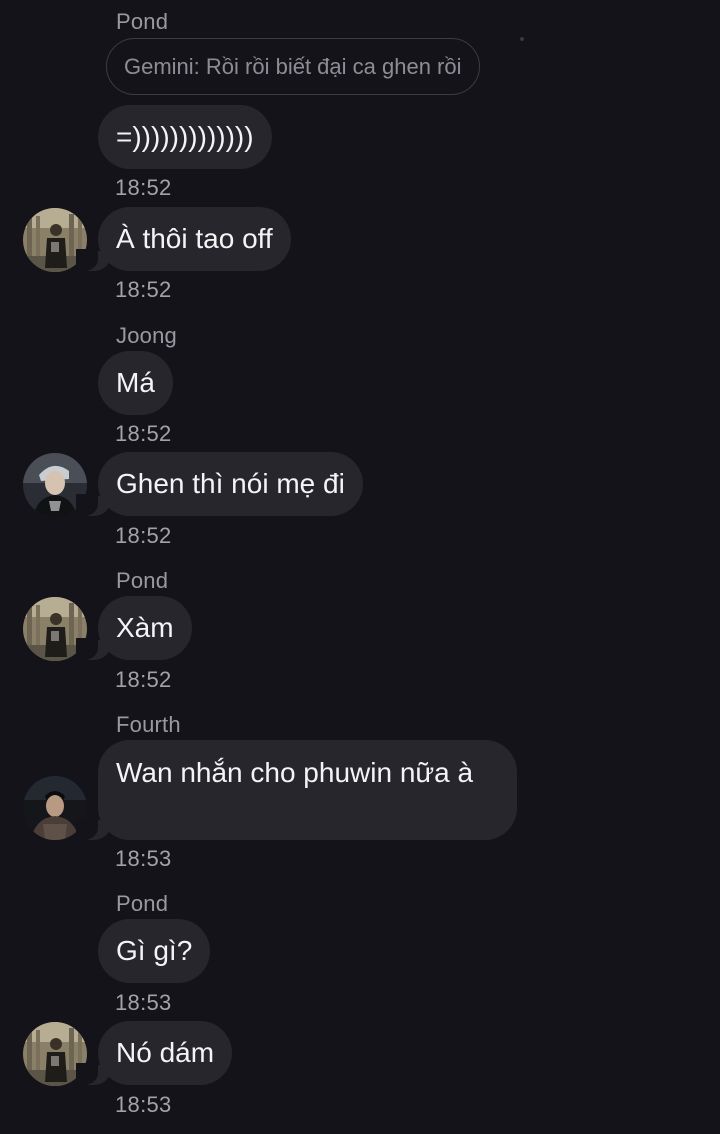  I want to click on reply-preview-text: Gemini: Rồi rồi biết đại ca ghen rồi, so click(293, 66).